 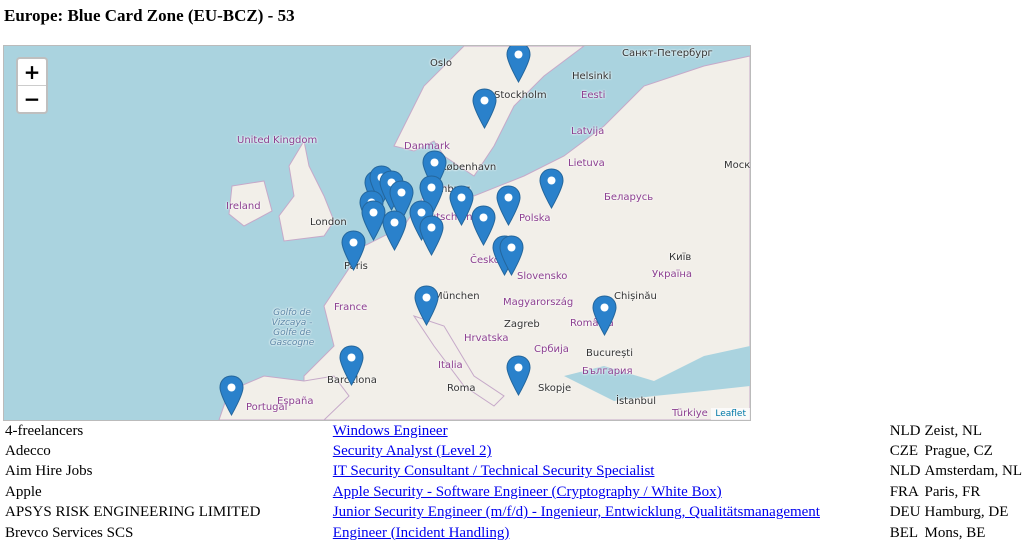 What do you see at coordinates (542, 276) in the screenshot?
I see `map-label: Slovensko` at bounding box center [542, 276].